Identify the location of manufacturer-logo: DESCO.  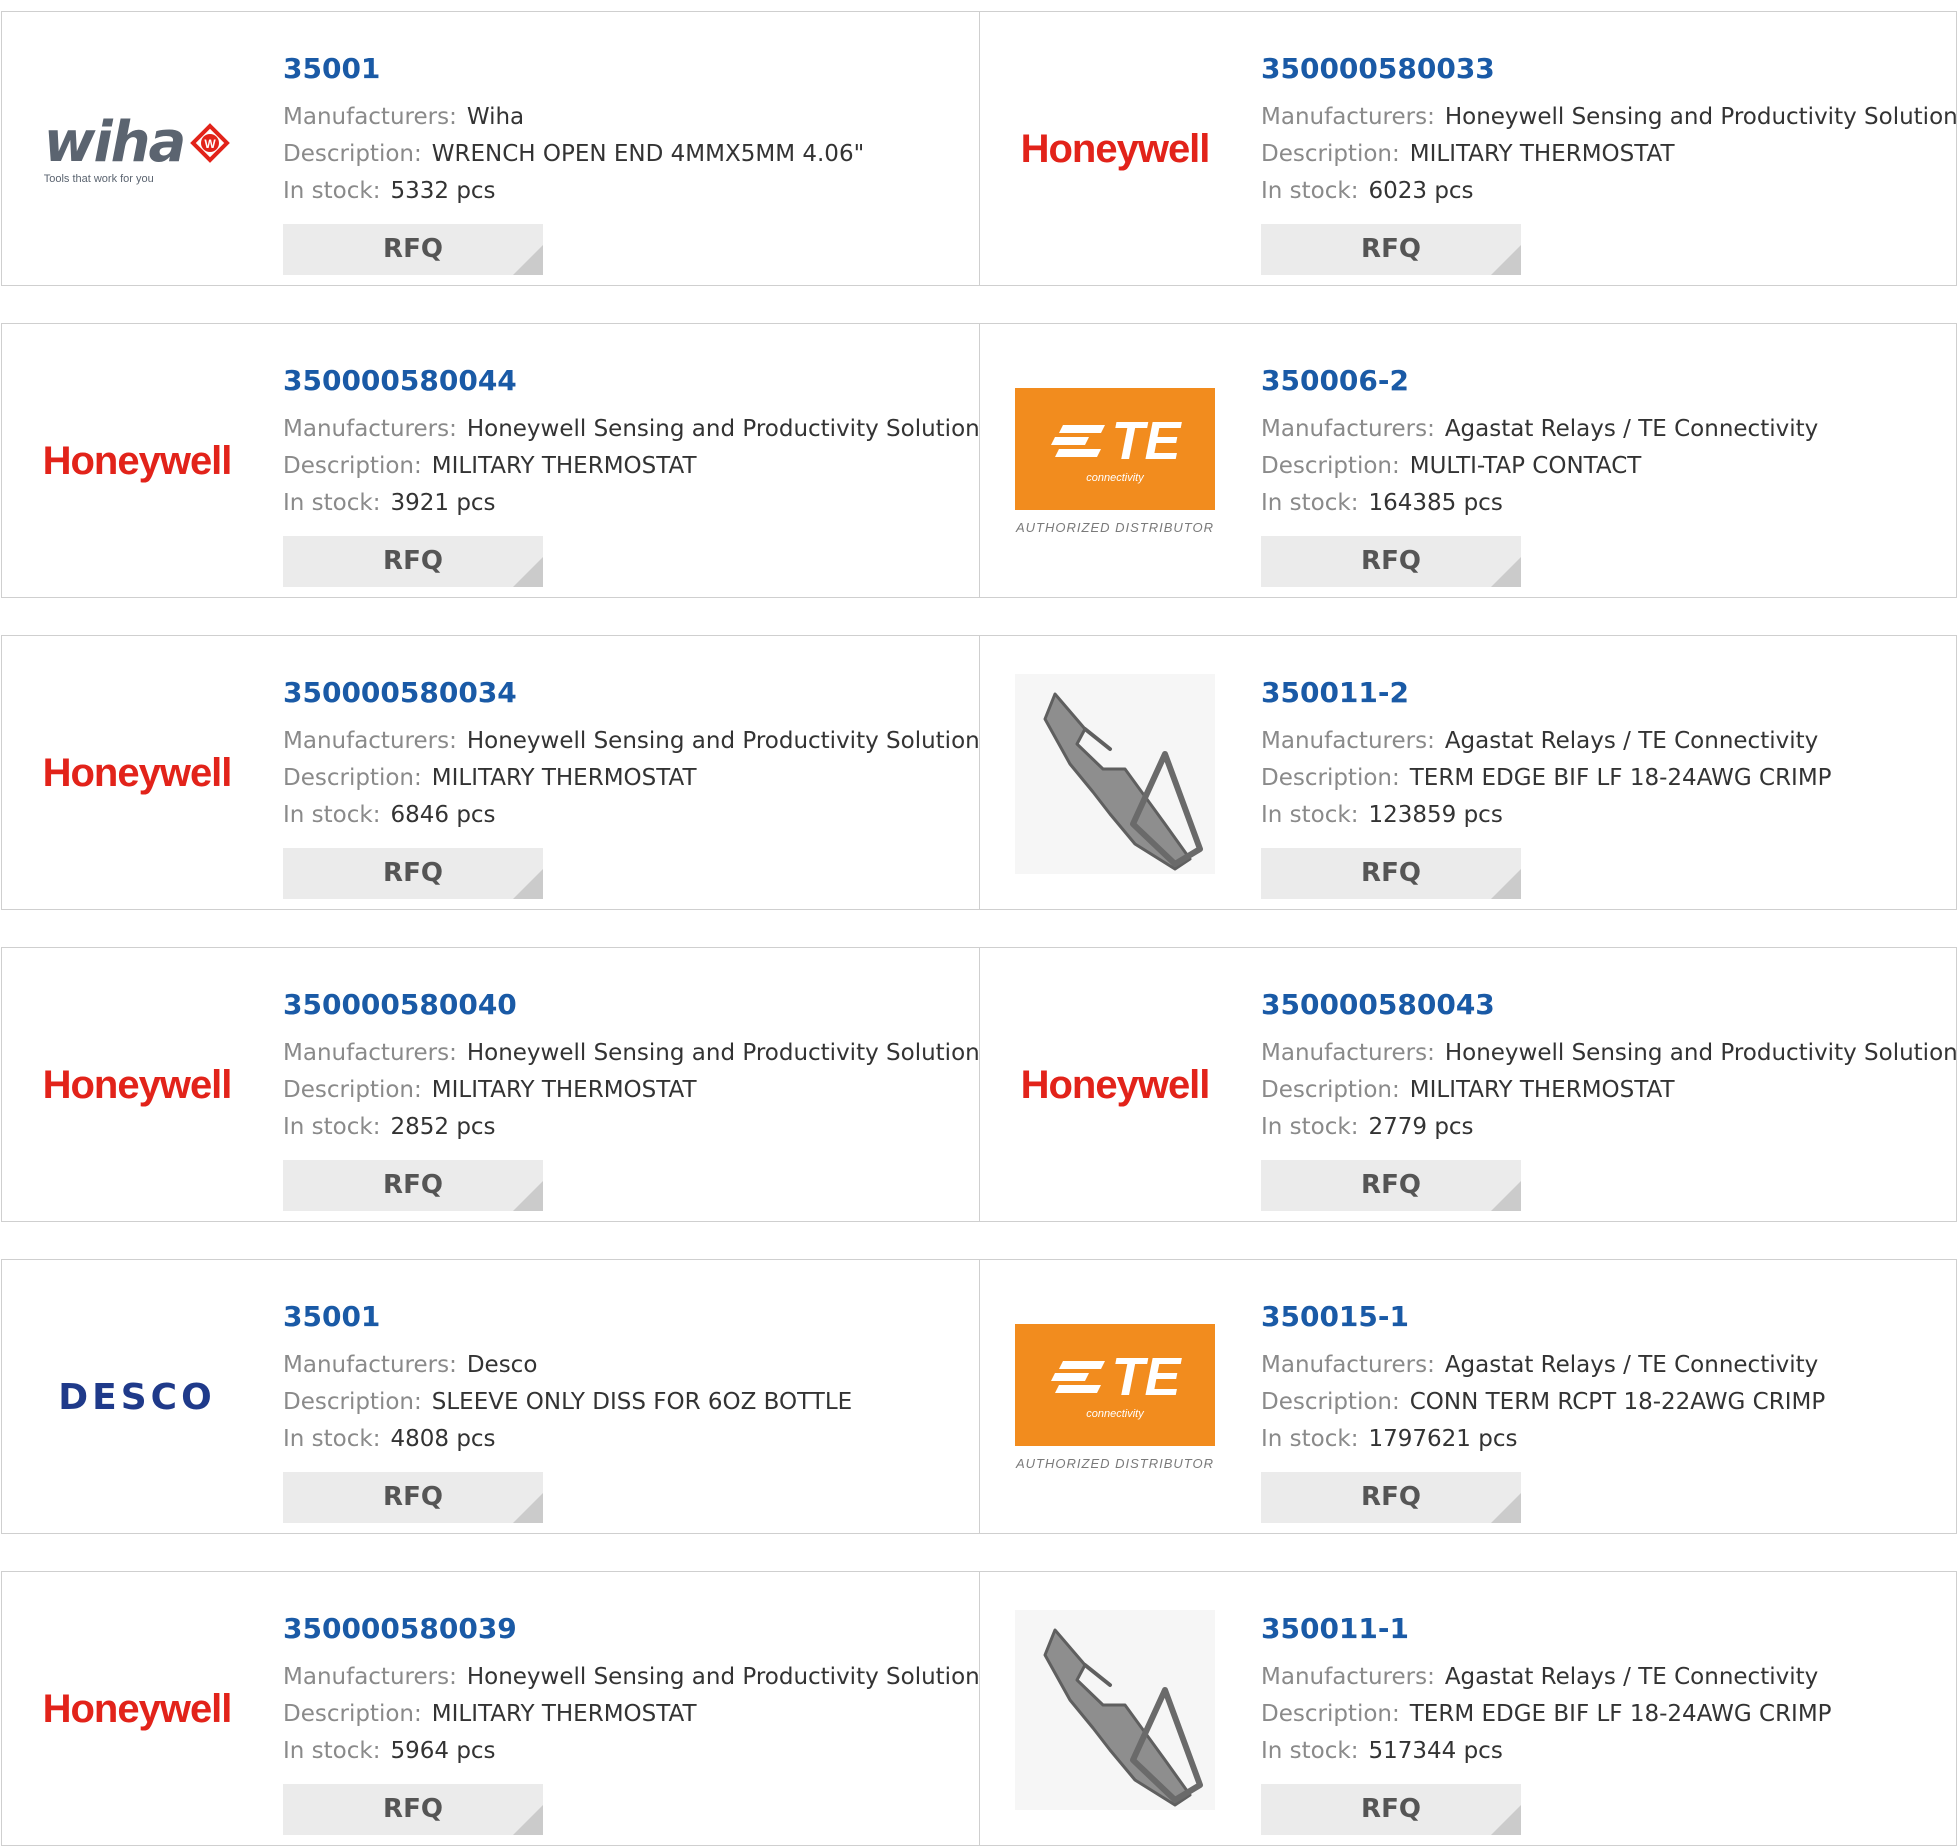
(137, 1397).